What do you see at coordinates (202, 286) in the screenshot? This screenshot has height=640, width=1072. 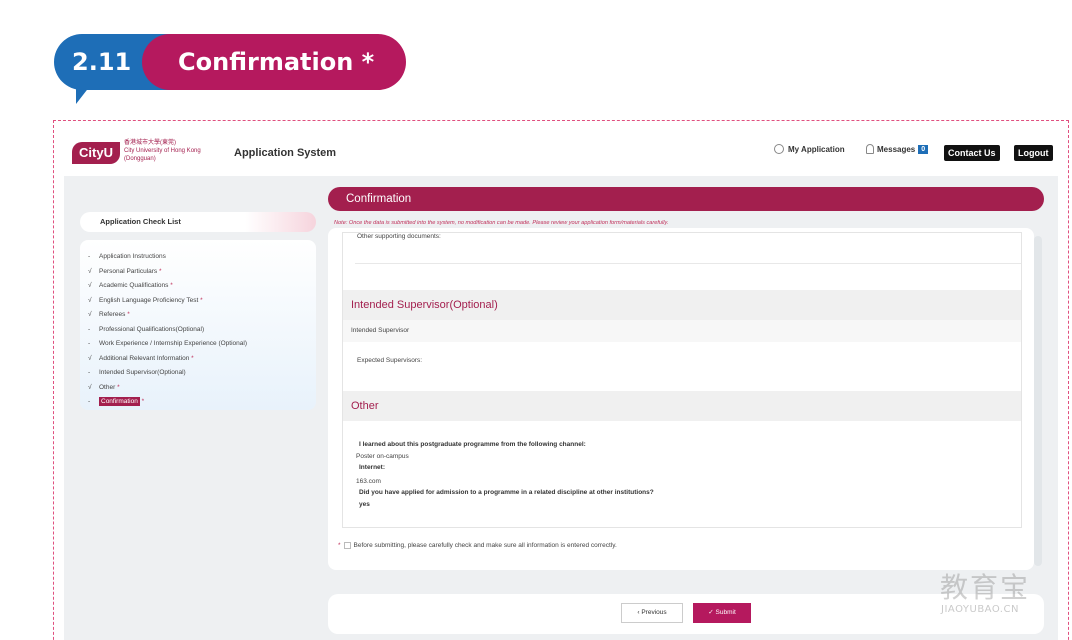 I see `check-list-item: √ Academic Qualifications *` at bounding box center [202, 286].